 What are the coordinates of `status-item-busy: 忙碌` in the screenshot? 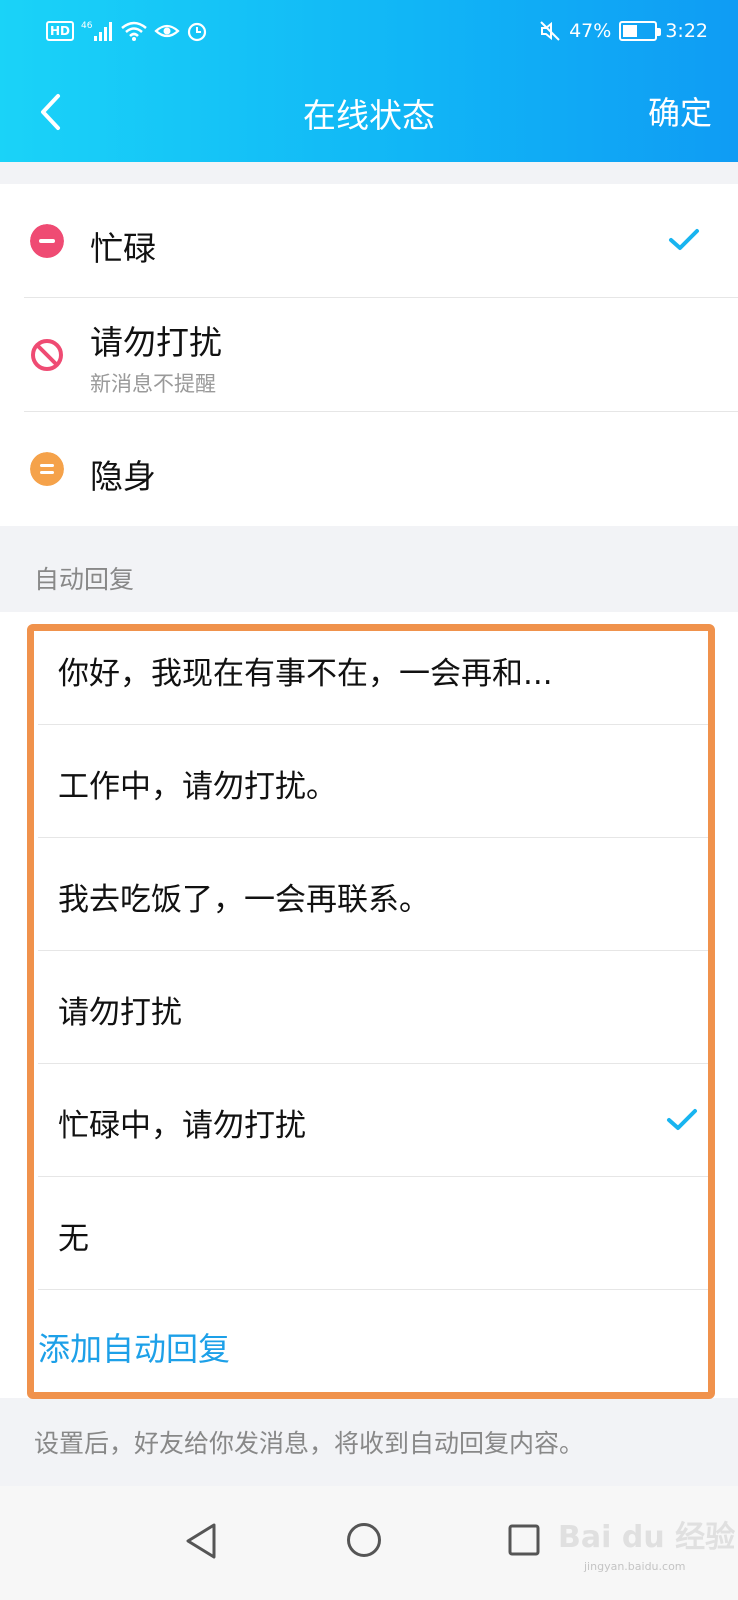 It's located at (369, 241).